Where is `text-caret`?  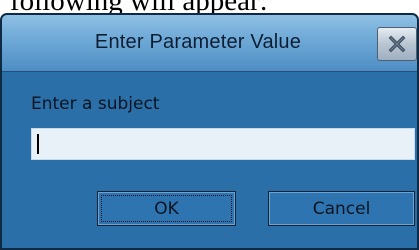 text-caret is located at coordinates (38, 144).